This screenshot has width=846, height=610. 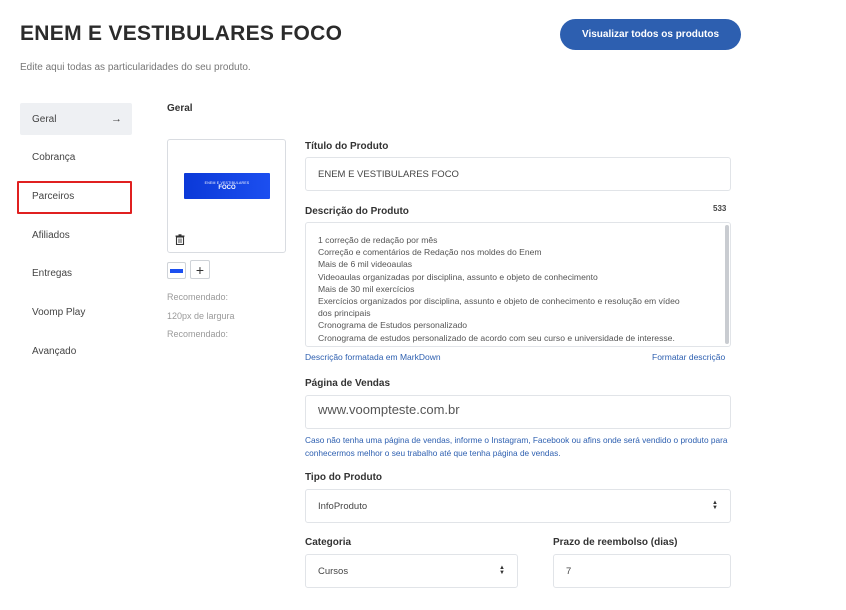 What do you see at coordinates (518, 174) in the screenshot?
I see `product-title-input: ENEM E VESTIBULARES FOCO` at bounding box center [518, 174].